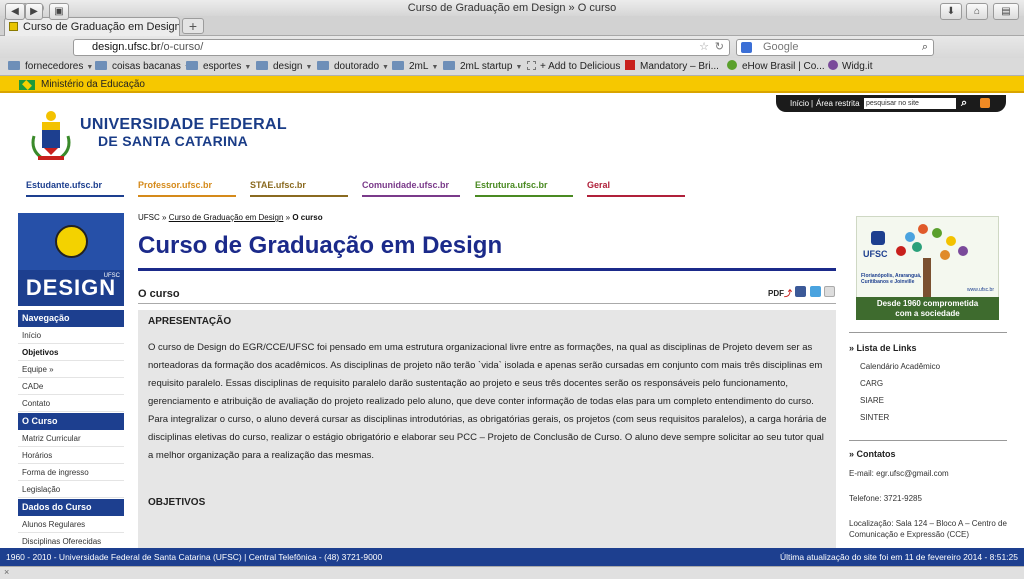 The image size is (1024, 579). I want to click on new-tab-button: +, so click(193, 26).